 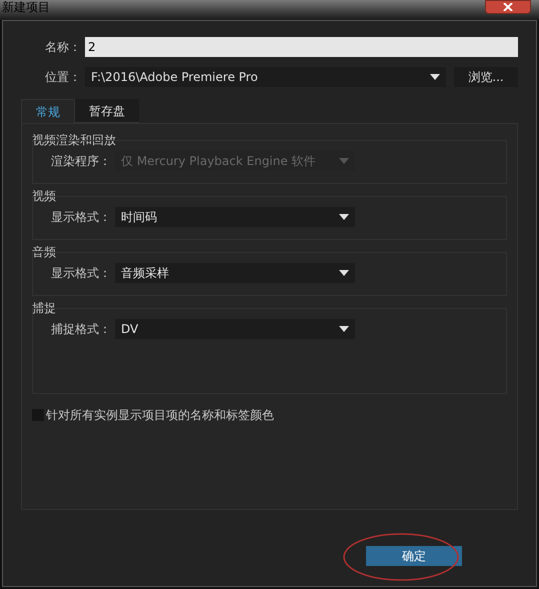 What do you see at coordinates (62, 77) in the screenshot?
I see `field-label: 位置：` at bounding box center [62, 77].